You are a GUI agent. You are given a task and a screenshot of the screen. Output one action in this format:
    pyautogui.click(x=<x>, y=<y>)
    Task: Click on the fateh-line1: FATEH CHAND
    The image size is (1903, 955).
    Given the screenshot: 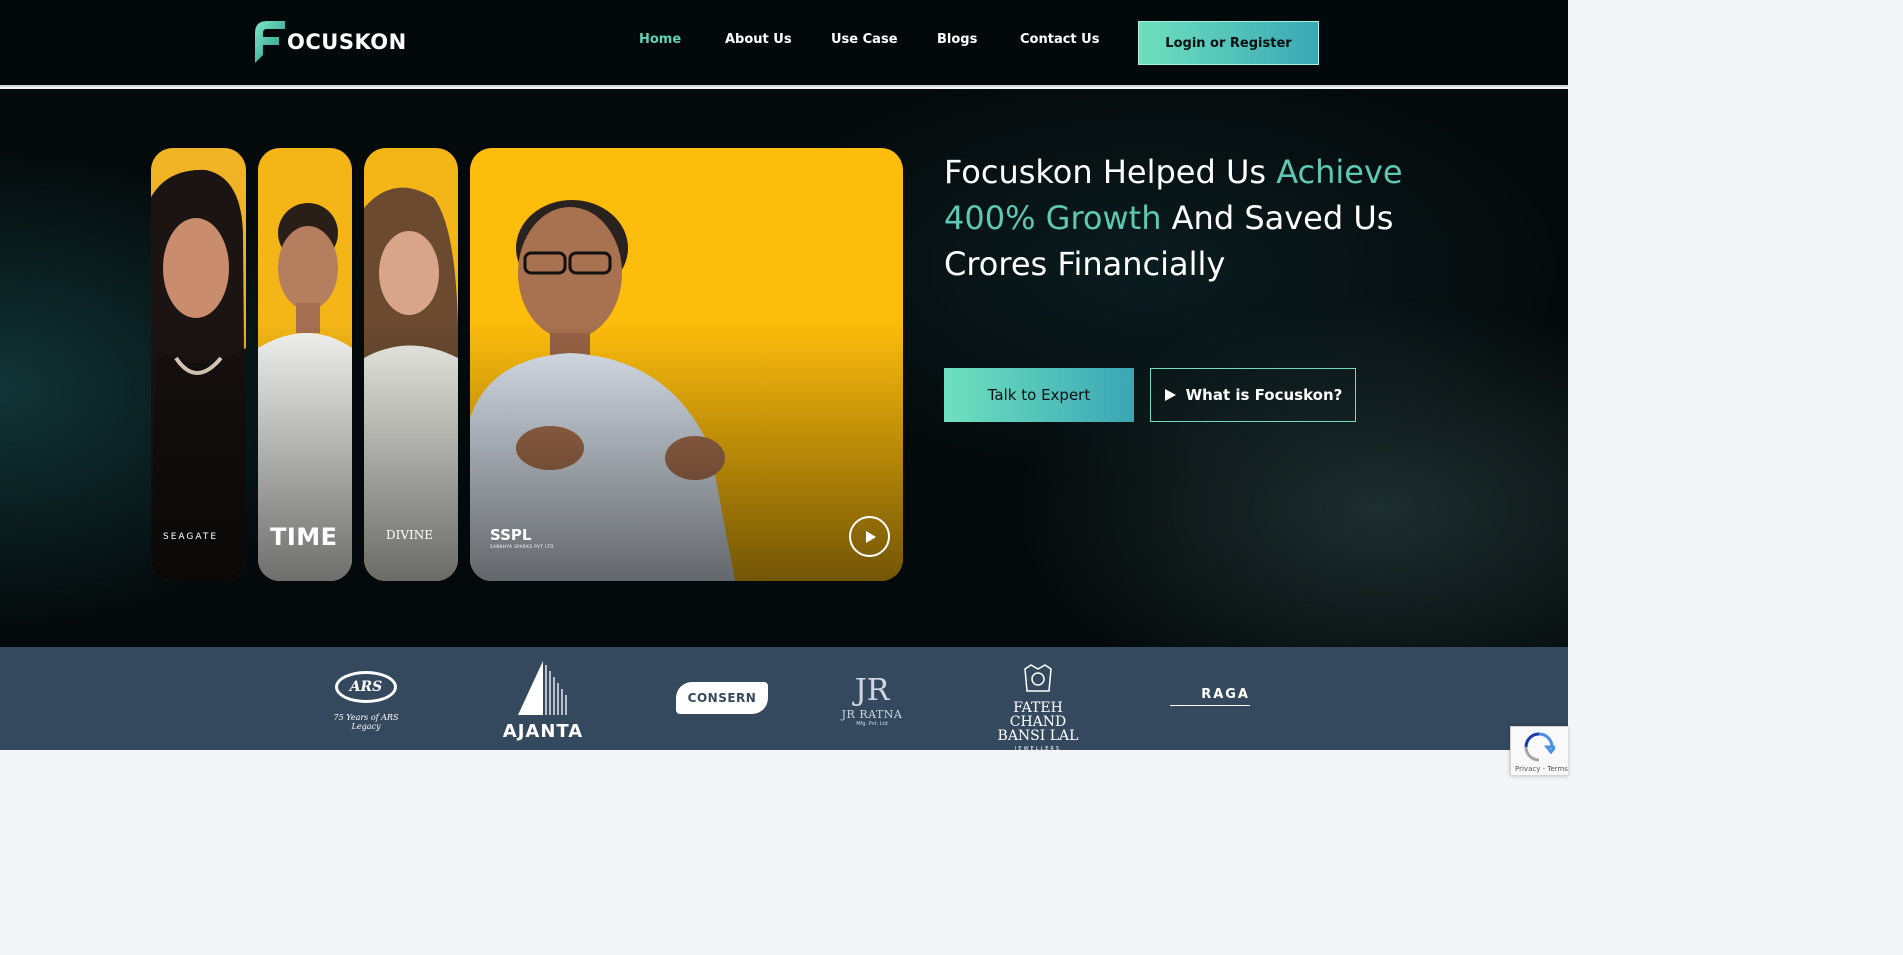 What is the action you would take?
    pyautogui.click(x=1038, y=715)
    